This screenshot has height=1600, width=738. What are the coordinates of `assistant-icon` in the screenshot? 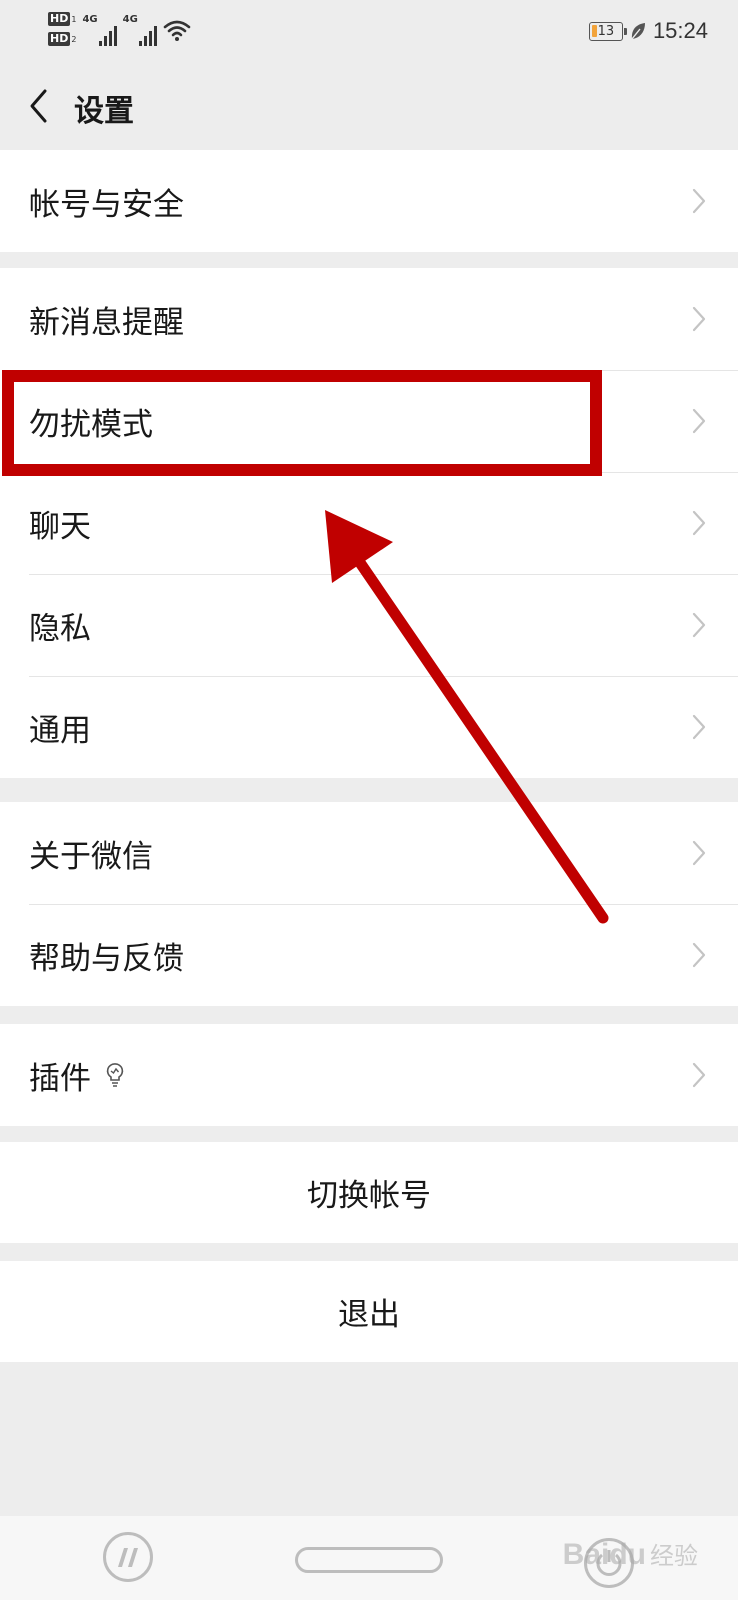 It's located at (128, 1557).